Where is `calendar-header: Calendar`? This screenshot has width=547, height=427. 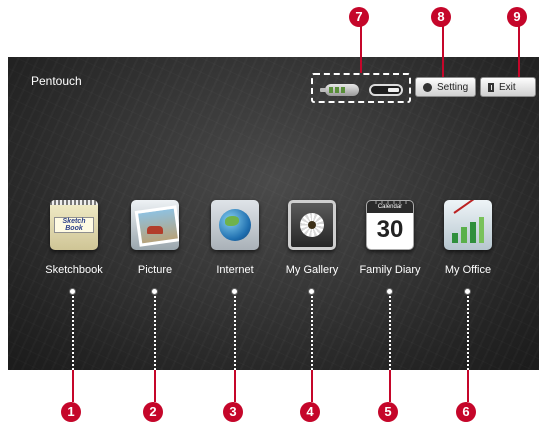 calendar-header: Calendar is located at coordinates (390, 207).